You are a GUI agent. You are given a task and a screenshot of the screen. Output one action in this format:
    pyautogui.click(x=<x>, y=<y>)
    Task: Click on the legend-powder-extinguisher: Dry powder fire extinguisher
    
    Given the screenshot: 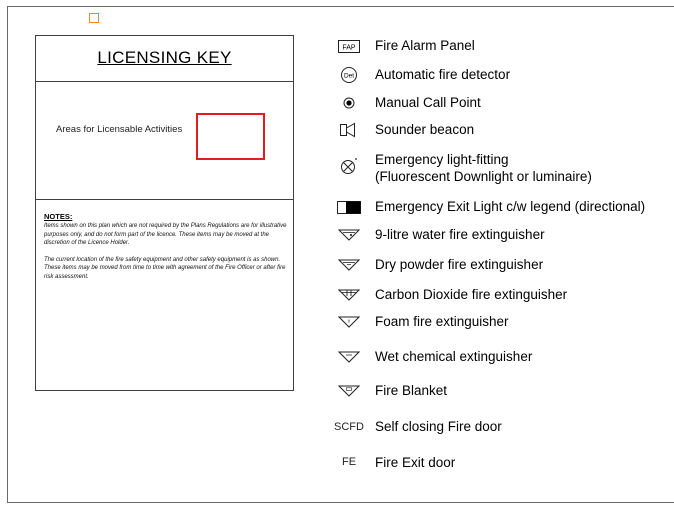 What is the action you would take?
    pyautogui.click(x=337, y=265)
    